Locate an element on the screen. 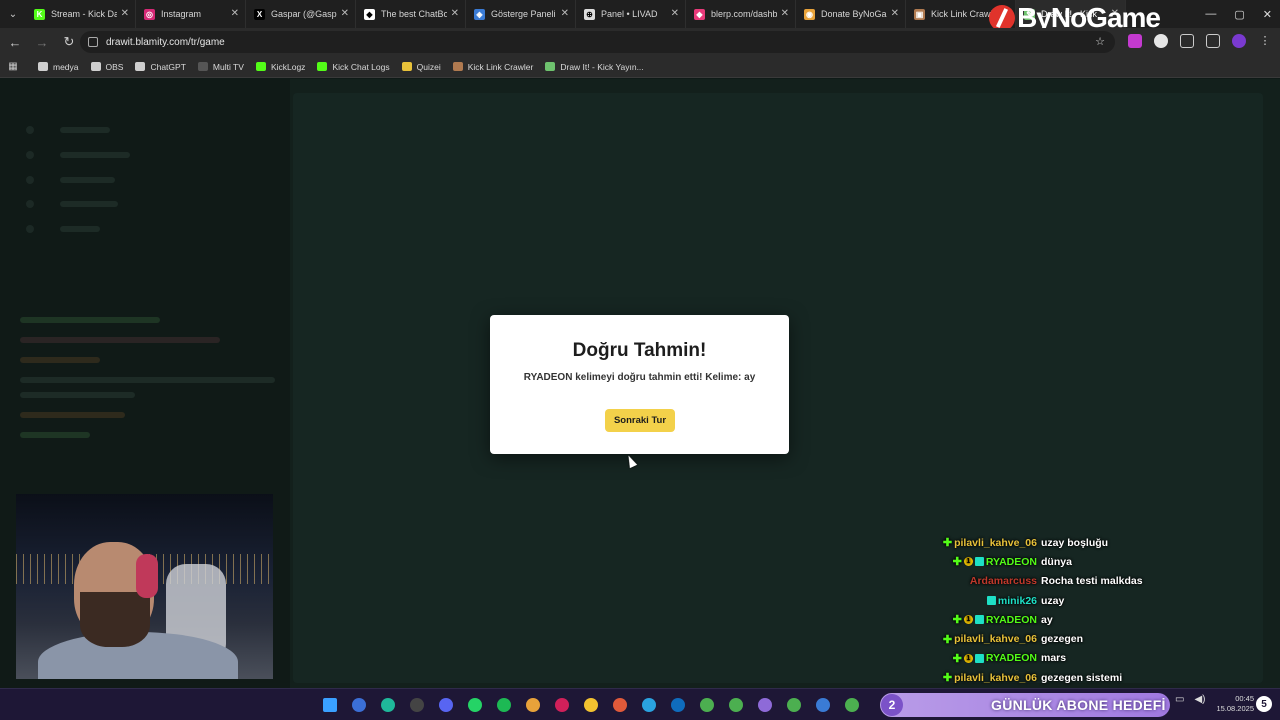 This screenshot has width=1280, height=720. browser-menu-icon: ⋮ is located at coordinates (1265, 41).